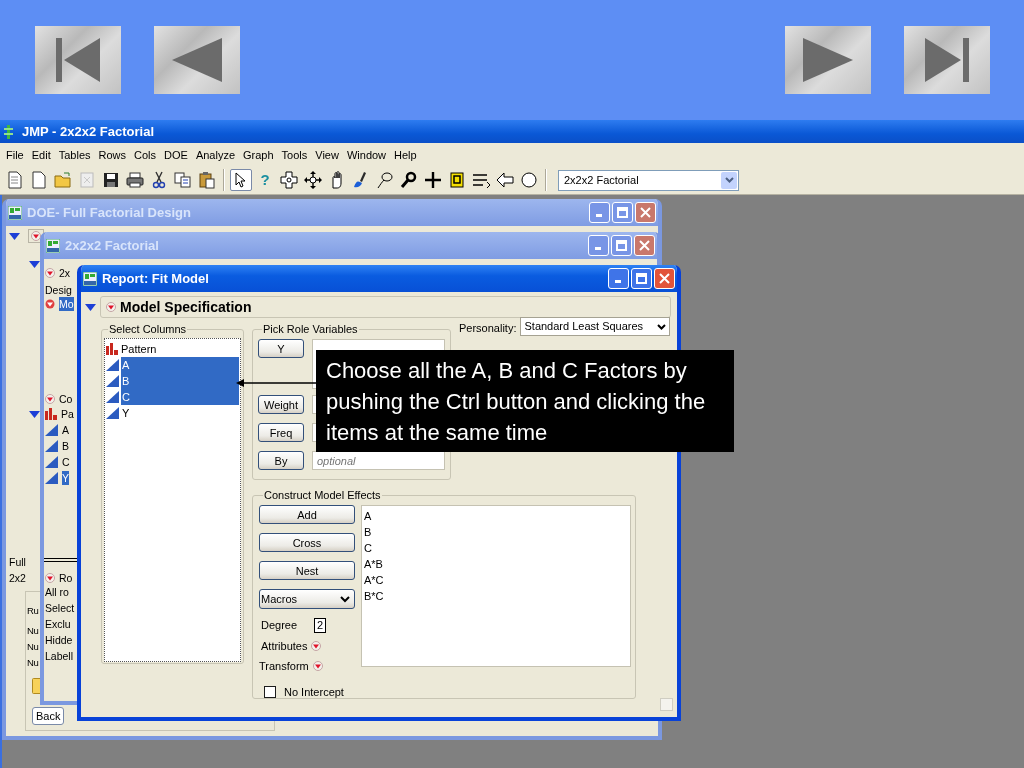 This screenshot has height=768, width=1024. I want to click on blank-page-icon, so click(39, 180).